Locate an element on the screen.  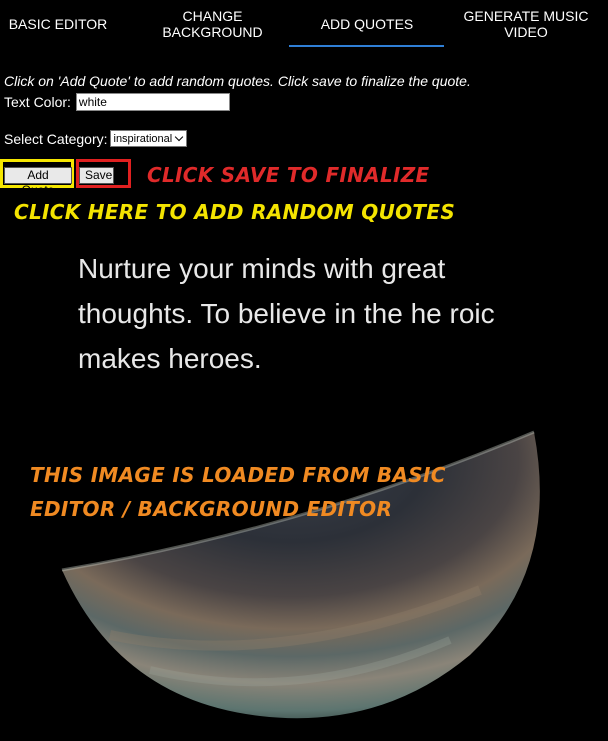
tab-label: ADD QUOTES is located at coordinates (367, 24).